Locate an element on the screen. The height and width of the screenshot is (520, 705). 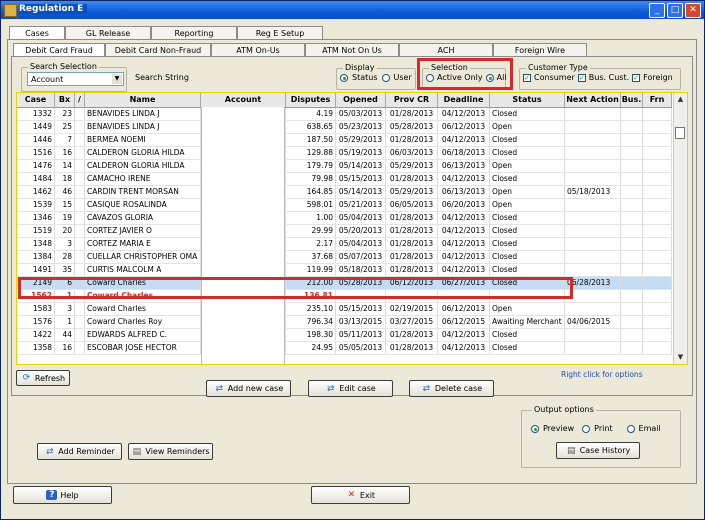
col-status: Status is located at coordinates (527, 100).